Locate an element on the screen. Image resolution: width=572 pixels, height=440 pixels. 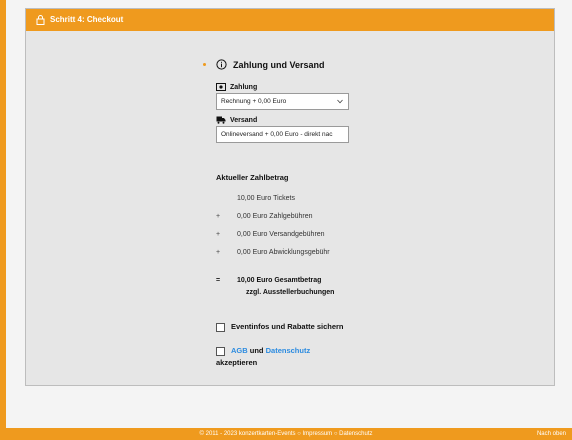
summary-total-op: = is located at coordinates (218, 280).